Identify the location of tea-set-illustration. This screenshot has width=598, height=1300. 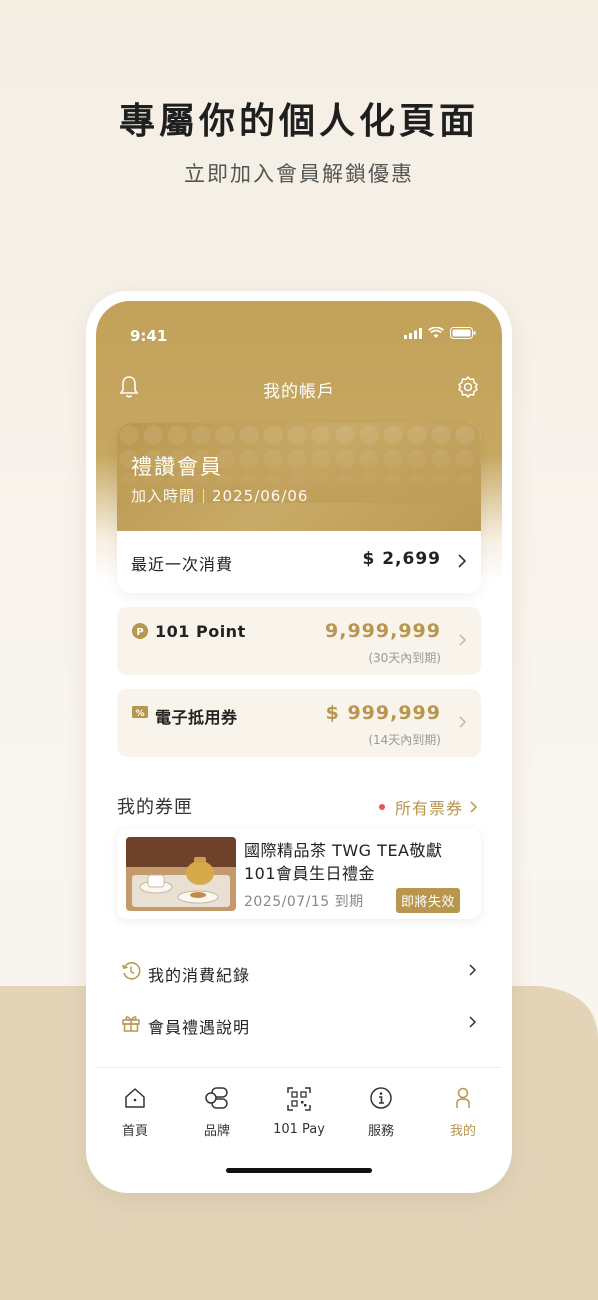
(181, 874).